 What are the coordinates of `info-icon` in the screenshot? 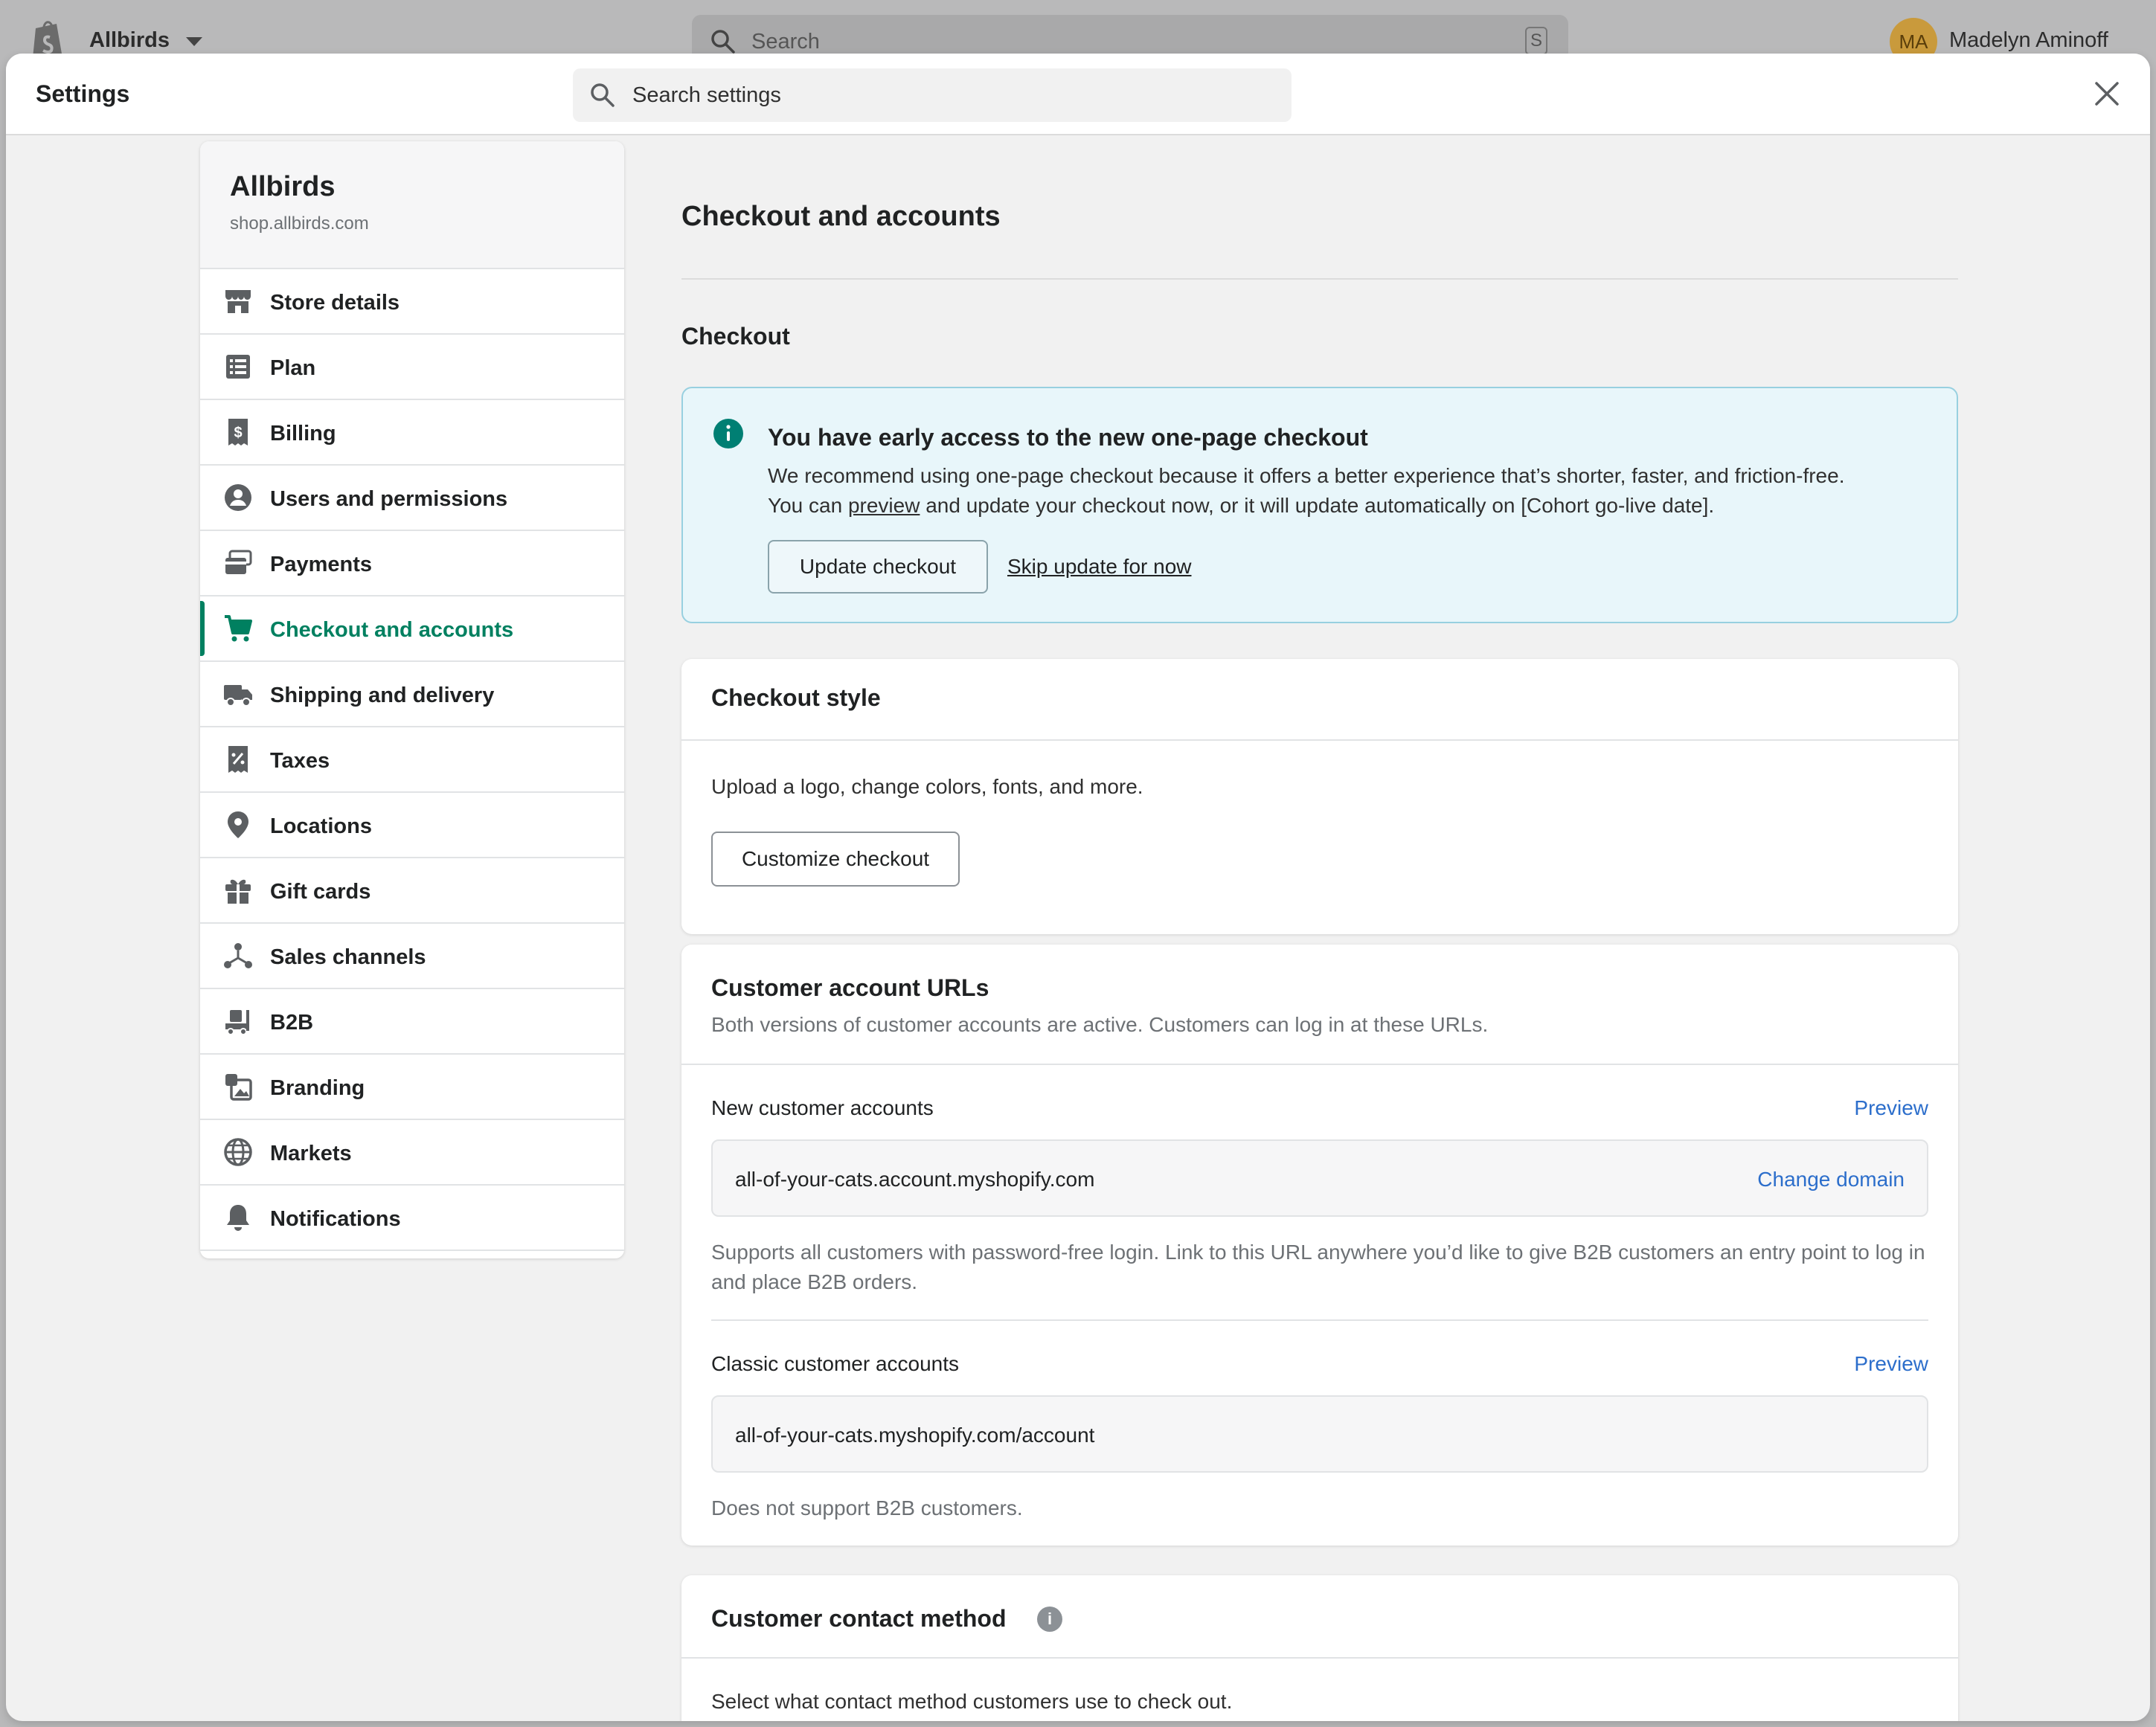 It's located at (728, 433).